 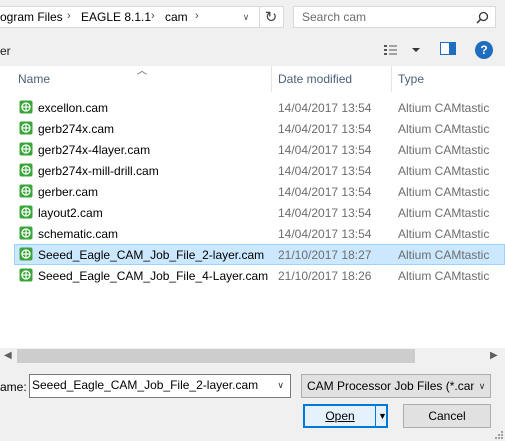 What do you see at coordinates (334, 17) in the screenshot?
I see `search-placeholder: Search cam` at bounding box center [334, 17].